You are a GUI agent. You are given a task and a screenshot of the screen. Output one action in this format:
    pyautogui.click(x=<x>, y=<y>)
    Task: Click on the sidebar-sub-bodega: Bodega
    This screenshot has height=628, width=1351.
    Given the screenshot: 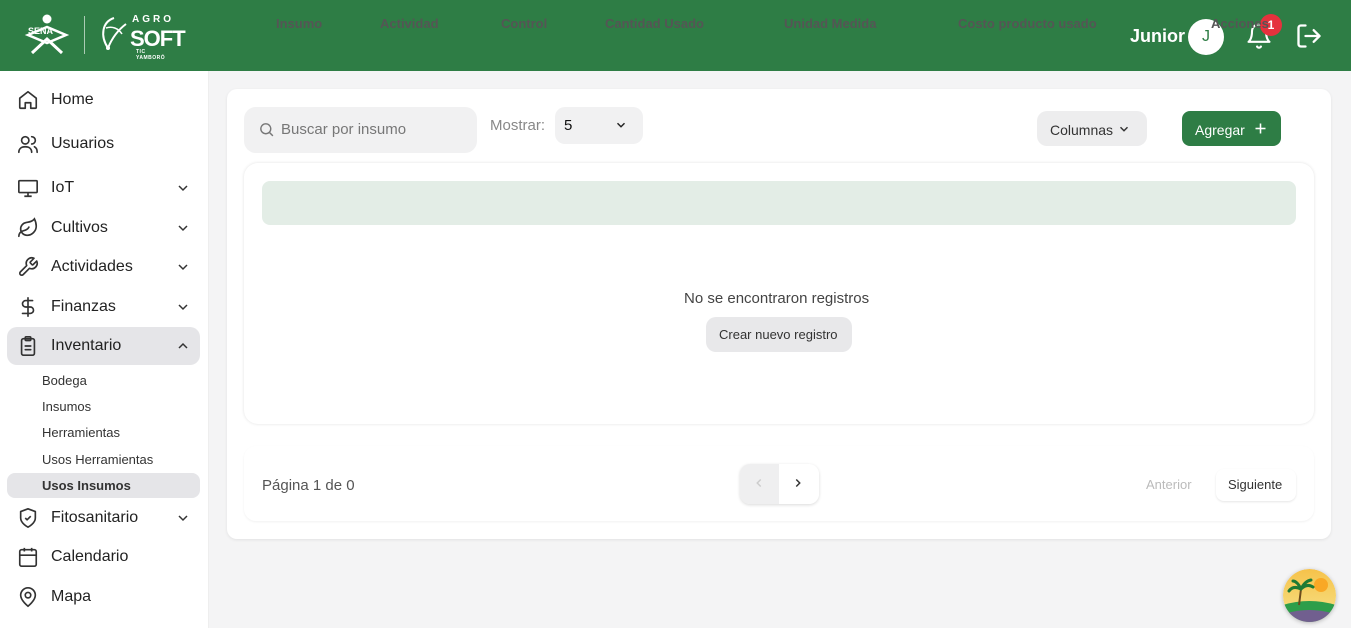 What is the action you would take?
    pyautogui.click(x=103, y=380)
    